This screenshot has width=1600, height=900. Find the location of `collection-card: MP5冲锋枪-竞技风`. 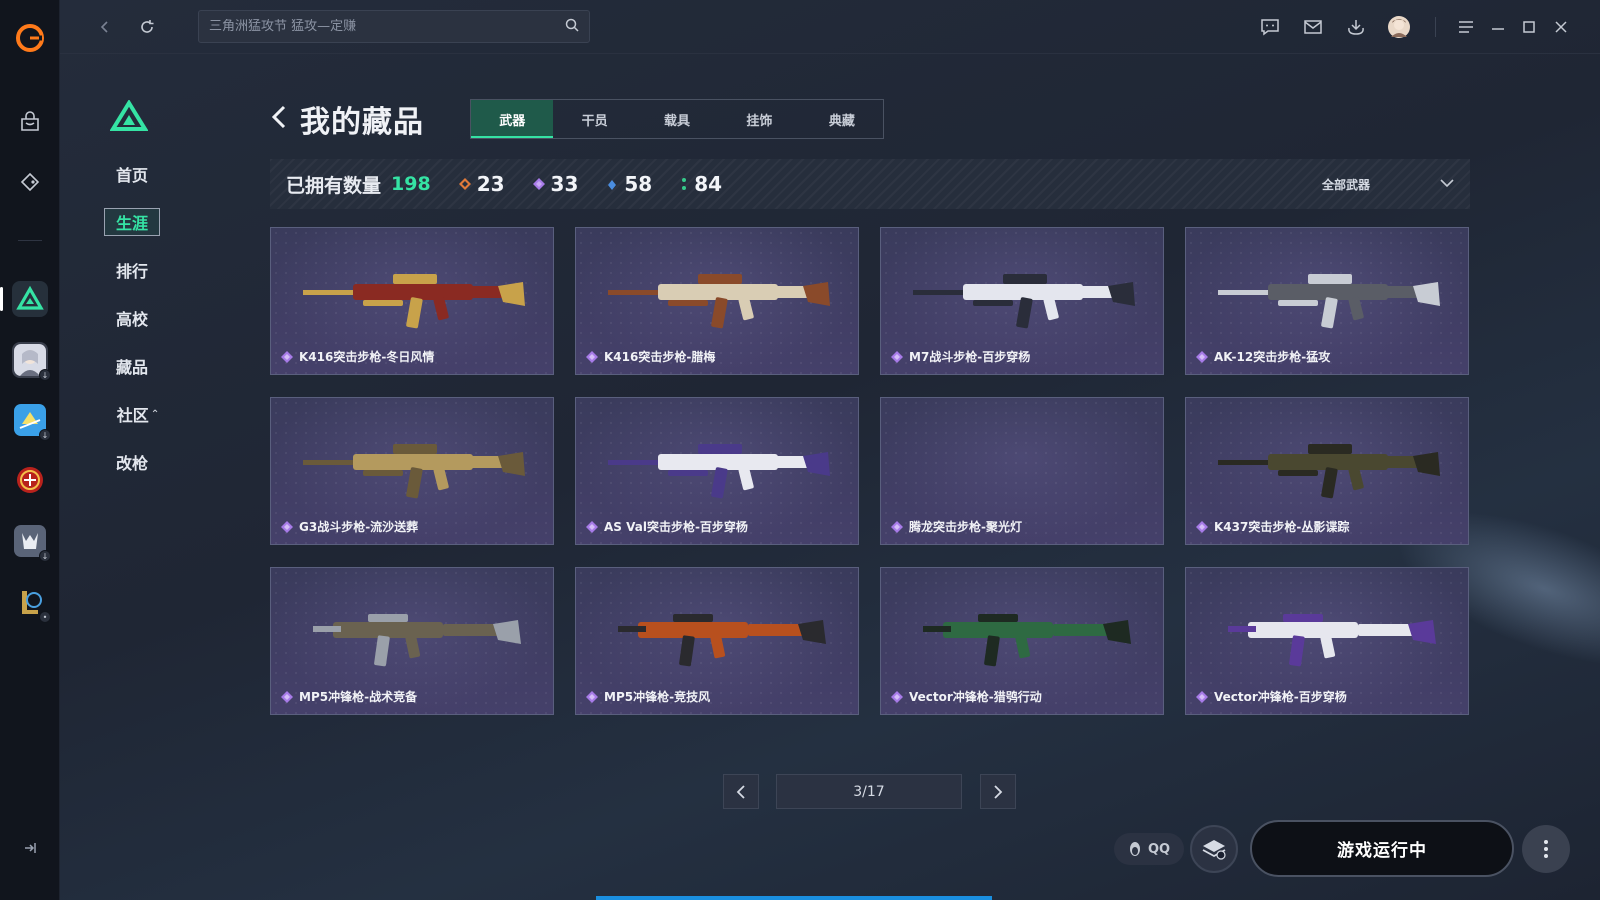

collection-card: MP5冲锋枪-竞技风 is located at coordinates (717, 641).